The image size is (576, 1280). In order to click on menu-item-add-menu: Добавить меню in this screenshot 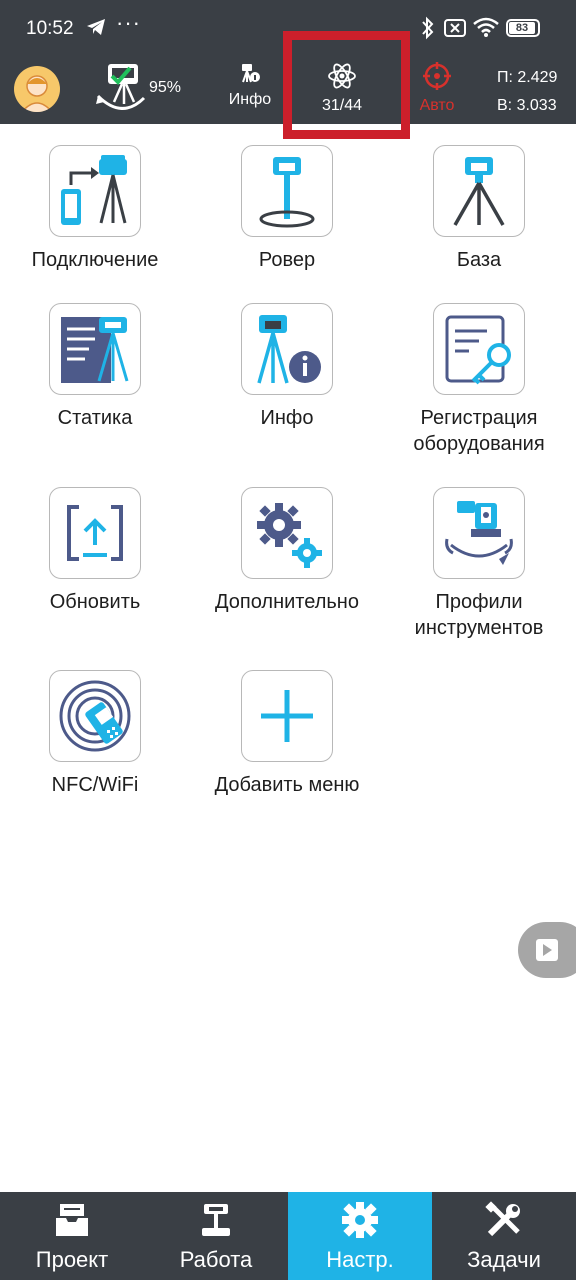, I will do `click(287, 734)`.